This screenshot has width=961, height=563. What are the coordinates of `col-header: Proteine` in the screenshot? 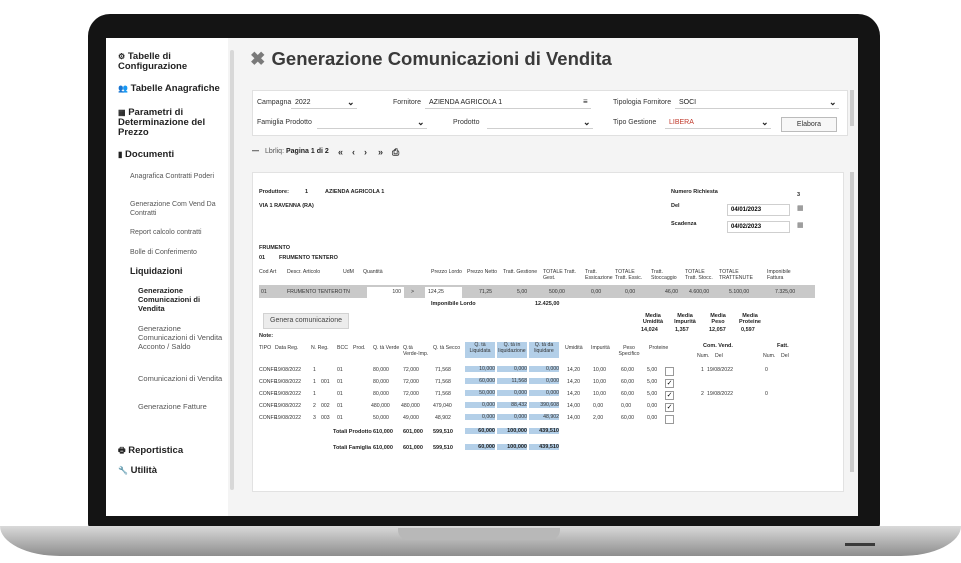 It's located at (659, 348).